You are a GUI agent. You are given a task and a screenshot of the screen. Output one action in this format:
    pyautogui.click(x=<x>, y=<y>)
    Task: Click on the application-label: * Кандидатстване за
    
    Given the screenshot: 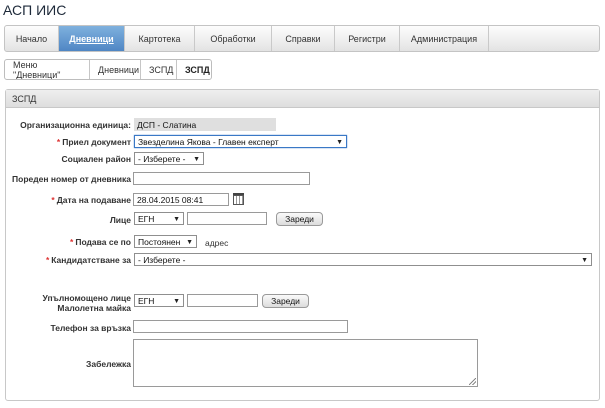 What is the action you would take?
    pyautogui.click(x=68, y=260)
    